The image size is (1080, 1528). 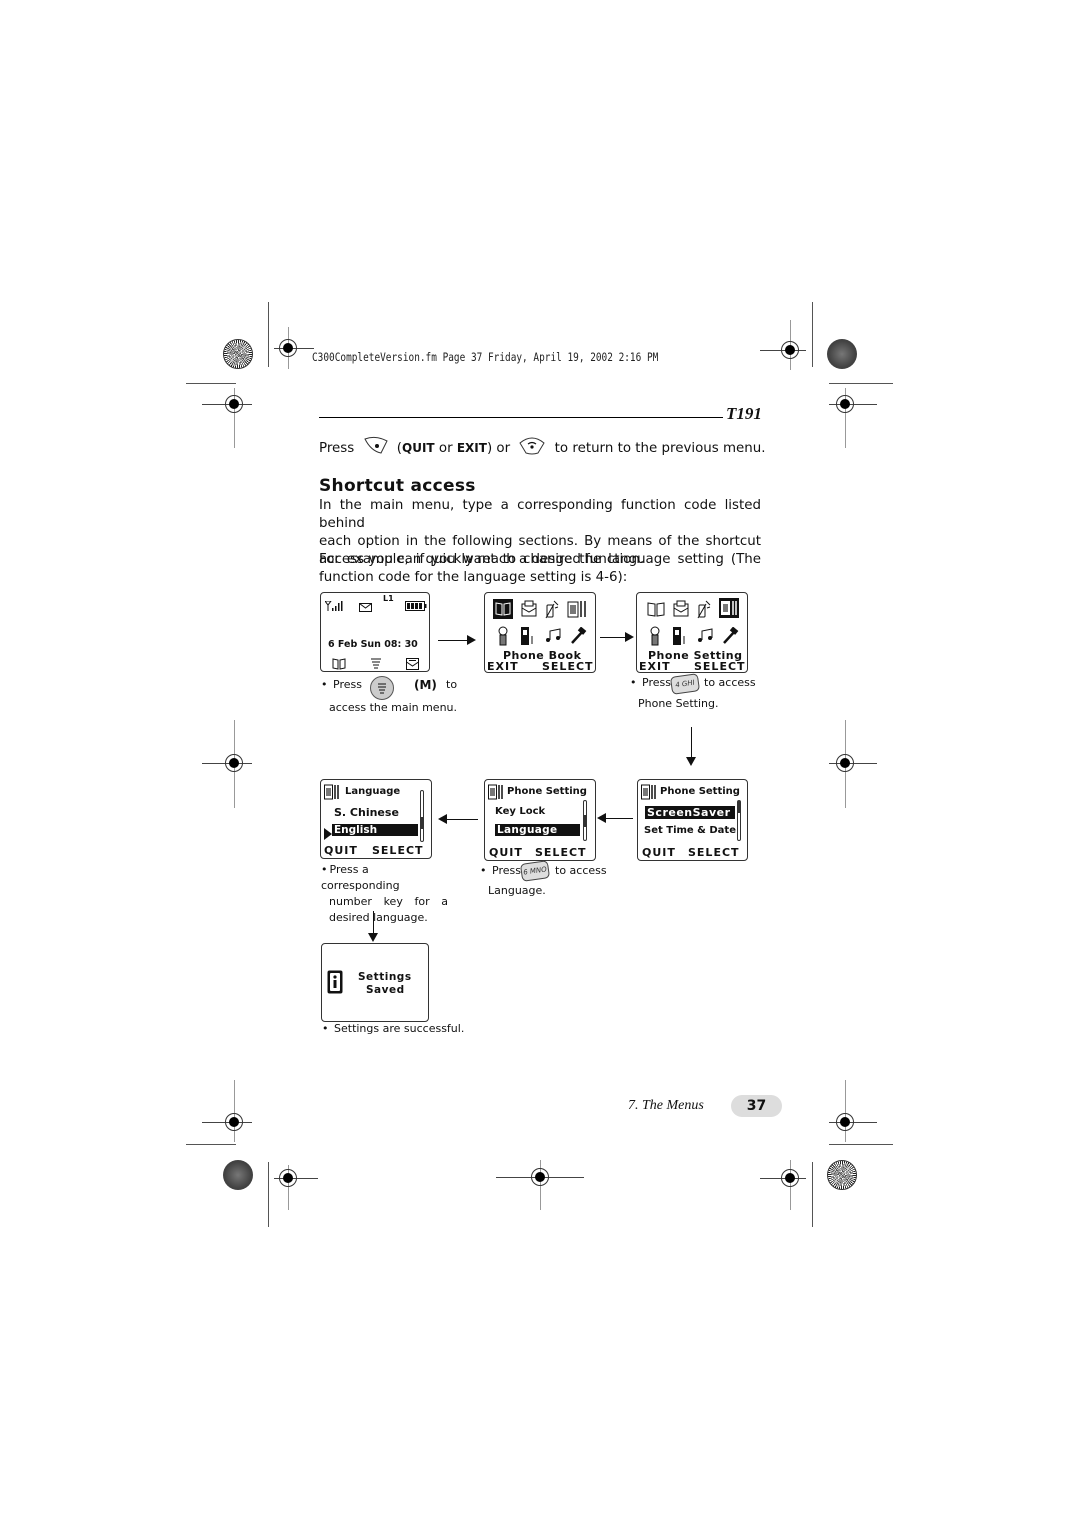 I want to click on intro-or: or, so click(x=445, y=448).